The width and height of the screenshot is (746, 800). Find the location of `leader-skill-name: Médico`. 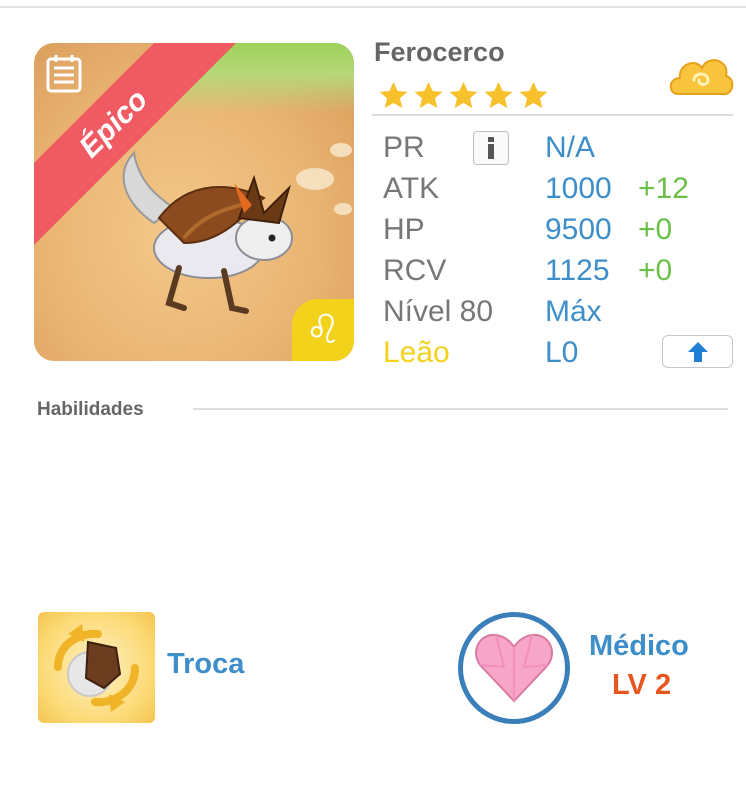

leader-skill-name: Médico is located at coordinates (639, 646).